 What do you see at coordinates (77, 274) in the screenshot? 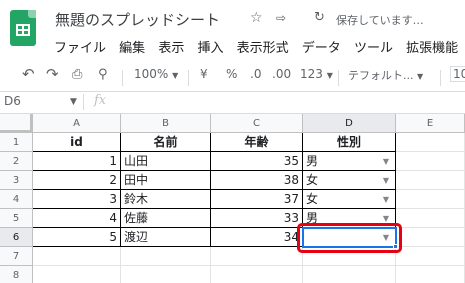
I see `cell-a8` at bounding box center [77, 274].